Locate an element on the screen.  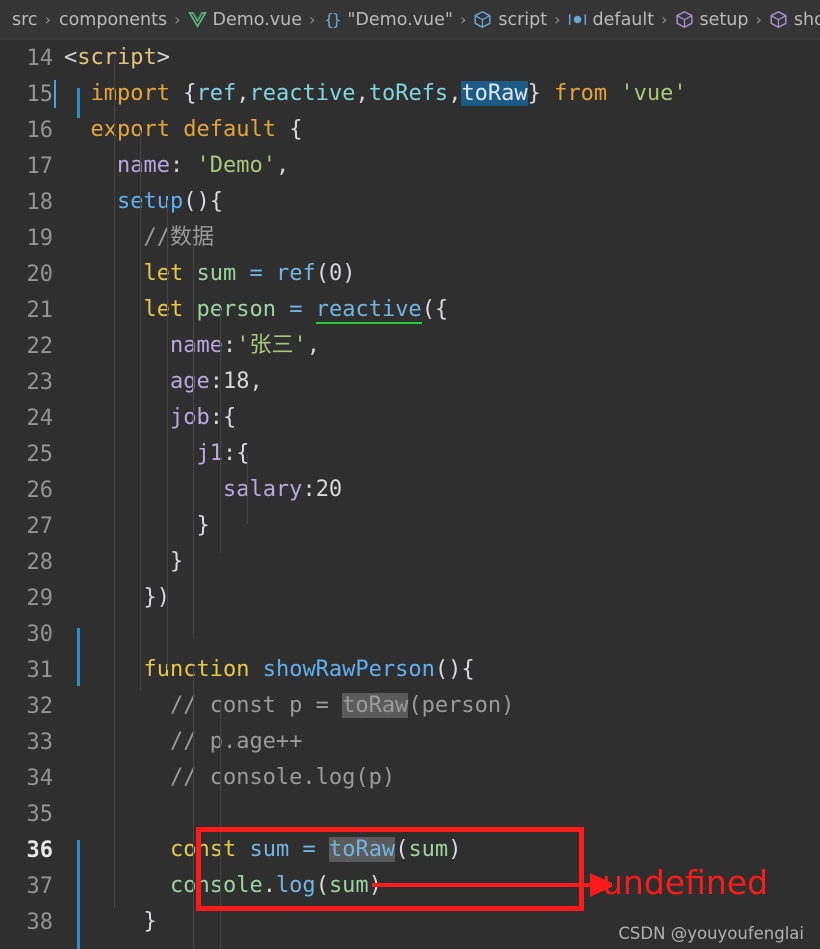
code-line-content: function showRawPerson(){ is located at coordinates (442, 670).